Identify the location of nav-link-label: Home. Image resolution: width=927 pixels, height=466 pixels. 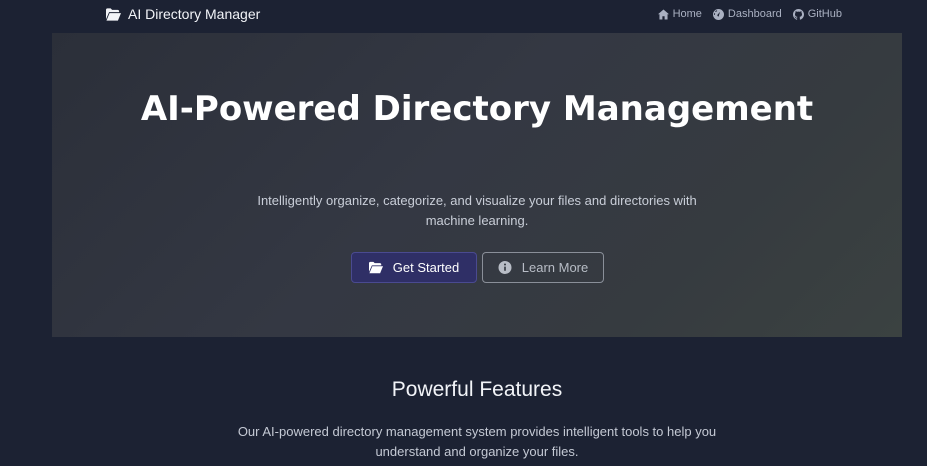
(687, 14).